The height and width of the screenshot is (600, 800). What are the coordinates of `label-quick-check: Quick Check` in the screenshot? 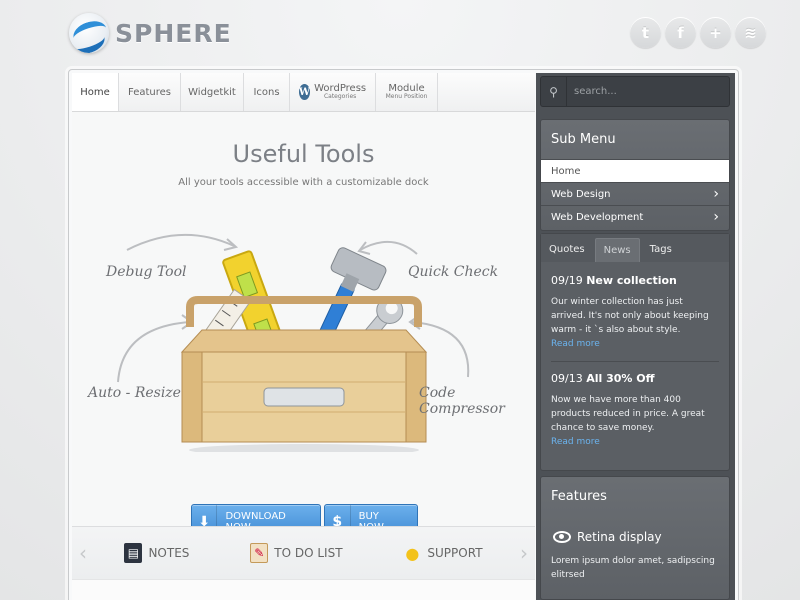 It's located at (453, 272).